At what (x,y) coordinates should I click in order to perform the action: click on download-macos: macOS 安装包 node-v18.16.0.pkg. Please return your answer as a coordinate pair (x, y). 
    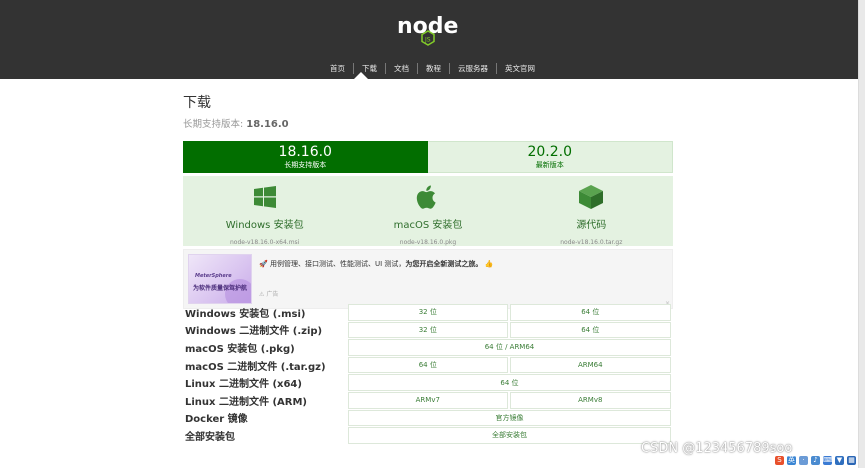
    Looking at the image, I should click on (427, 211).